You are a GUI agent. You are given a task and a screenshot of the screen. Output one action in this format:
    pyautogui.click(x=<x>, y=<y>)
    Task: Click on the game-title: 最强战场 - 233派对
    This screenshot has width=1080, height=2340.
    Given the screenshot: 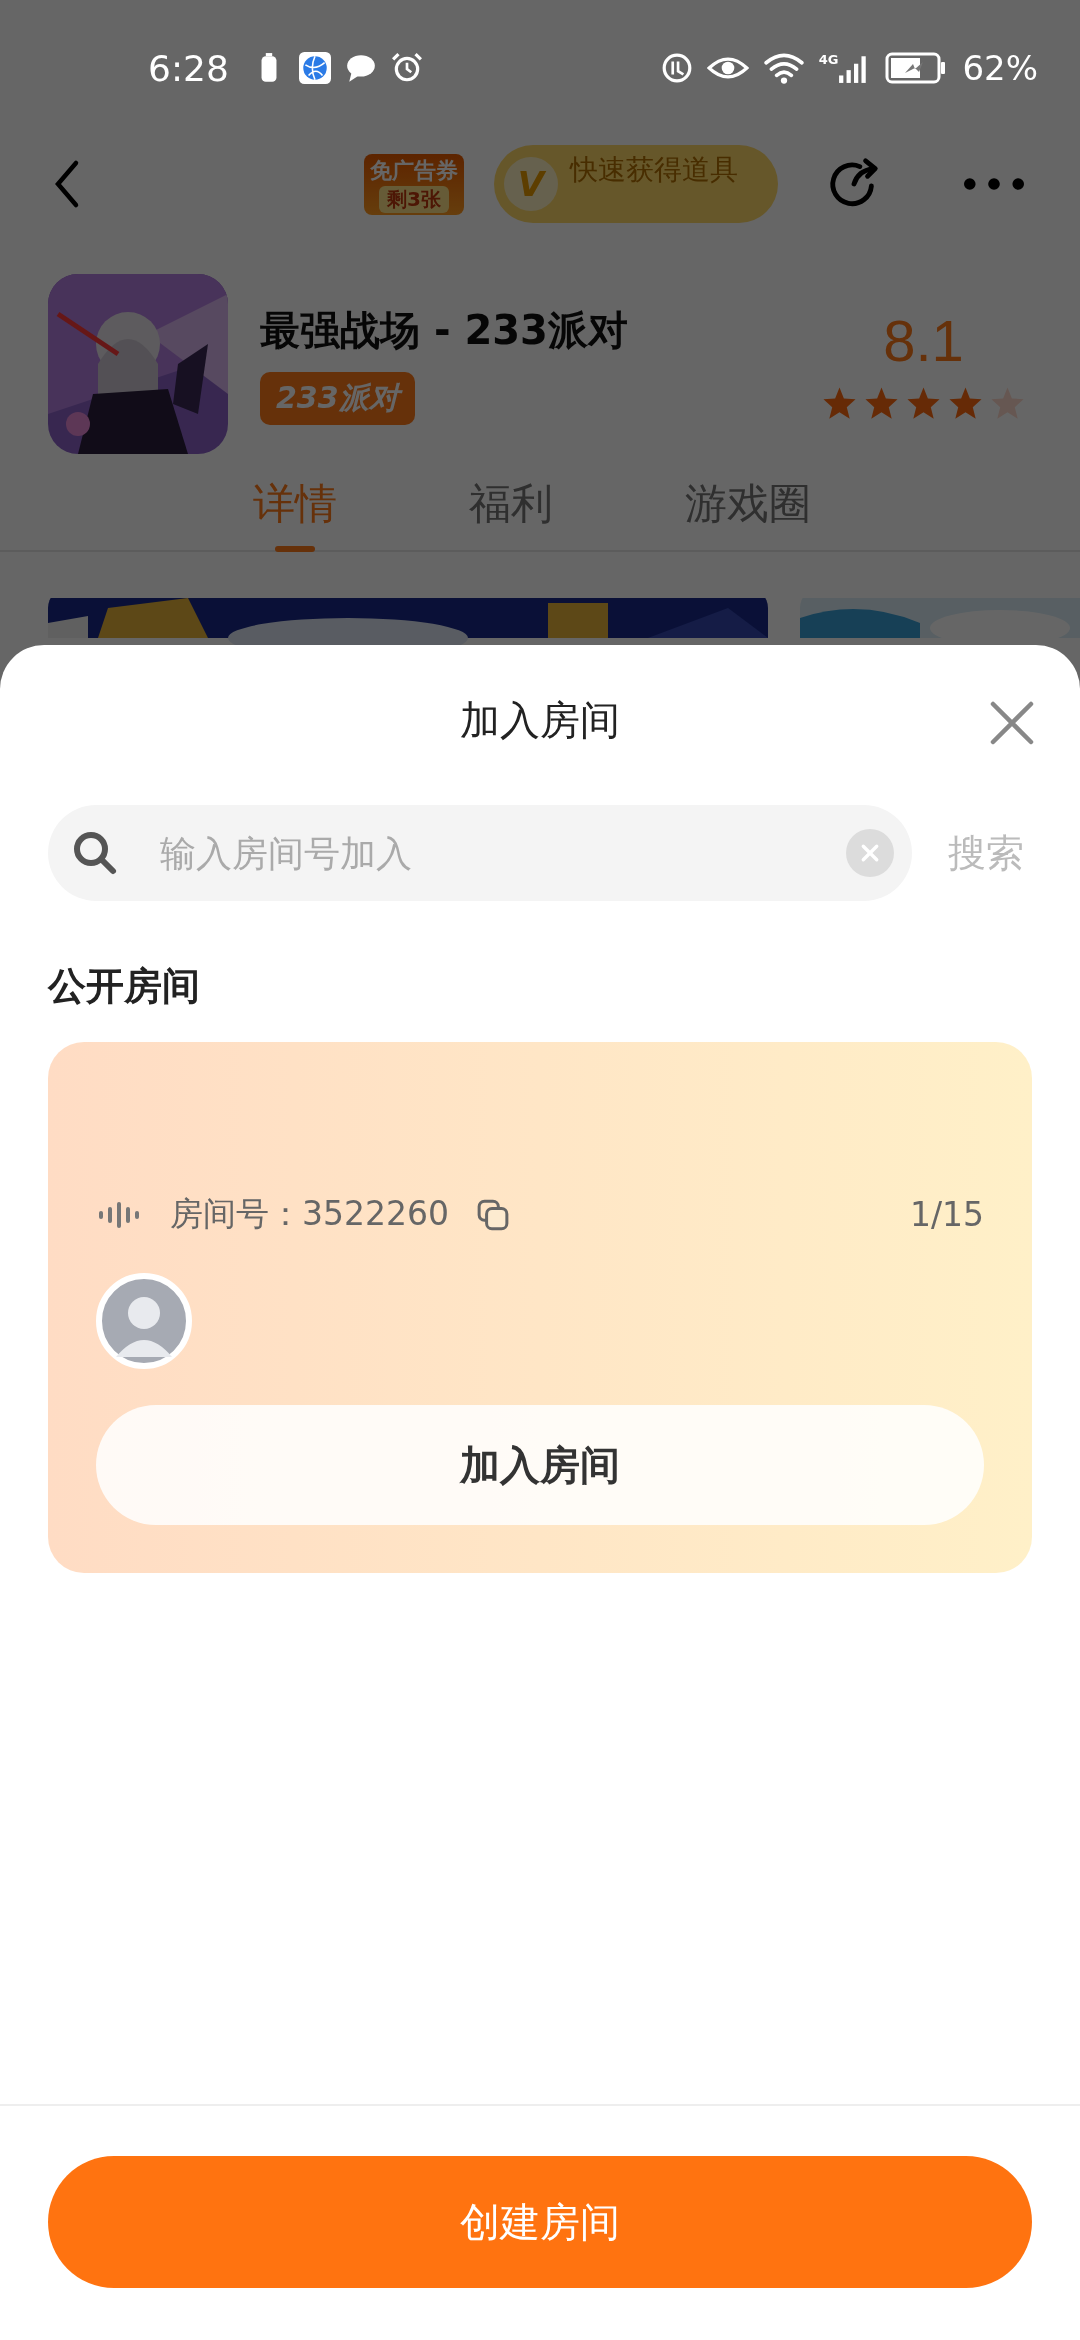 What is the action you would take?
    pyautogui.click(x=444, y=330)
    